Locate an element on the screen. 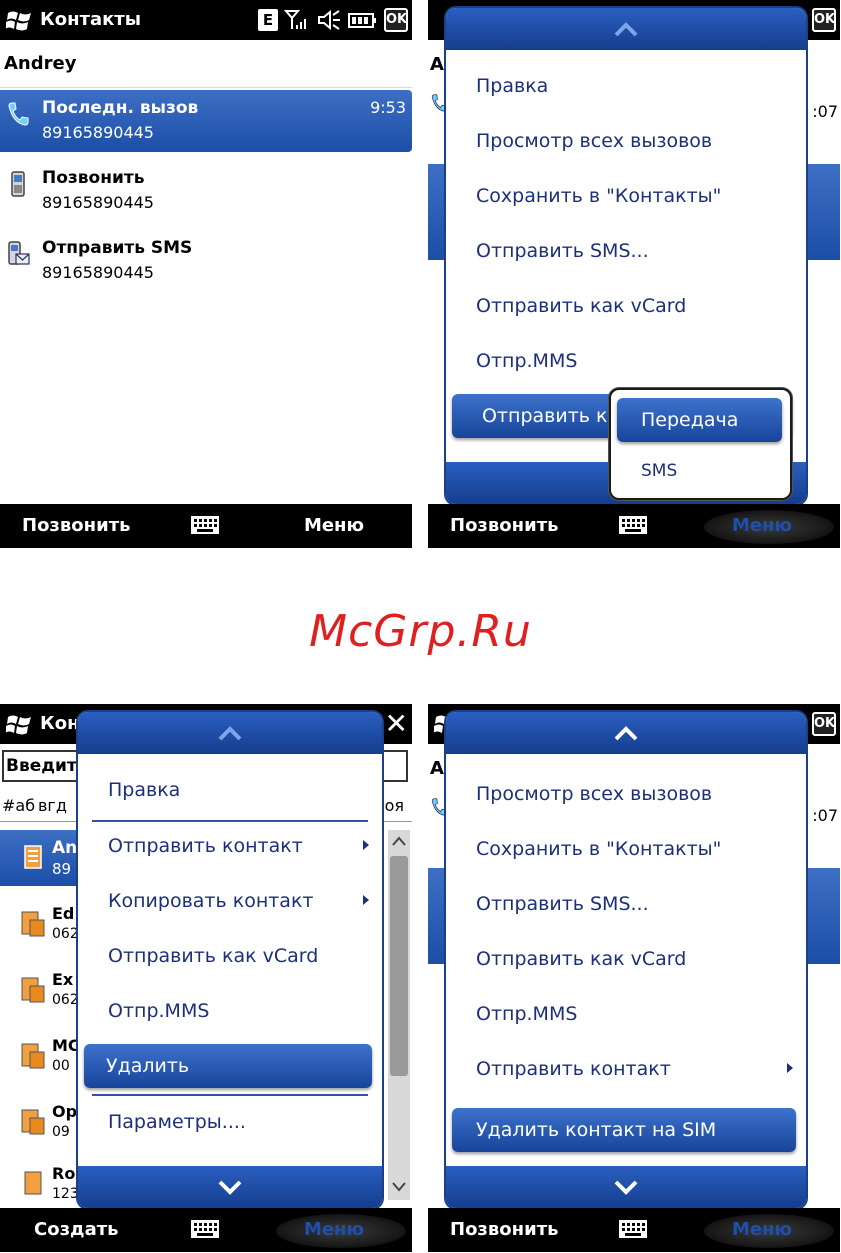 Image resolution: width=841 pixels, height=1253 pixels. row-label: Последн. вызов is located at coordinates (120, 108).